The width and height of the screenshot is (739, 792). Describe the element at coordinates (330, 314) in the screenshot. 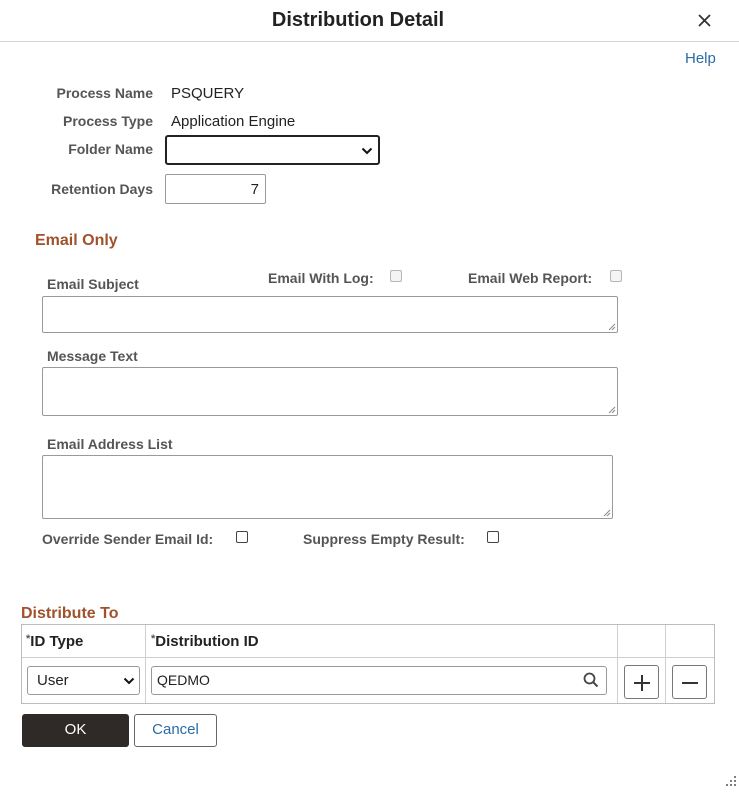

I see `email-subject-field` at that location.